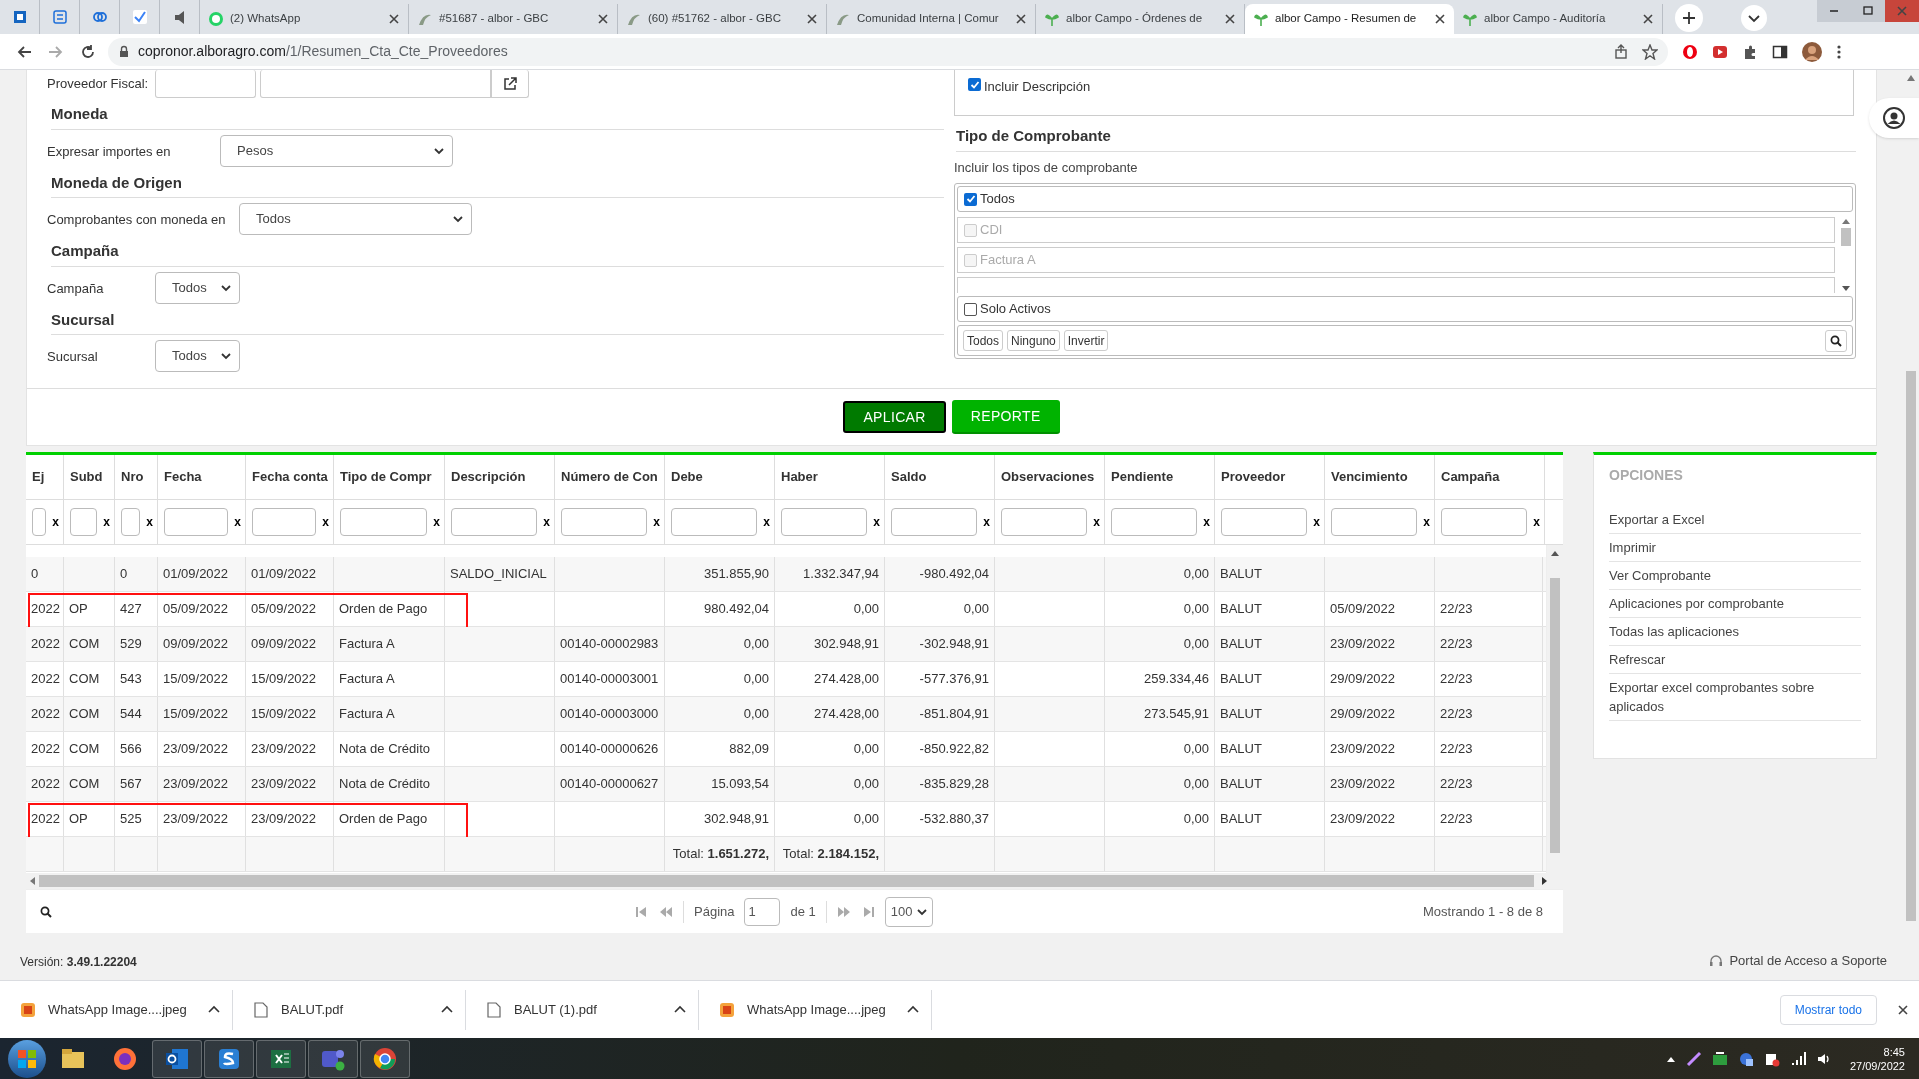 Image resolution: width=1919 pixels, height=1079 pixels. Describe the element at coordinates (1735, 632) in the screenshot. I see `option-link: Todas las aplicaciones` at that location.